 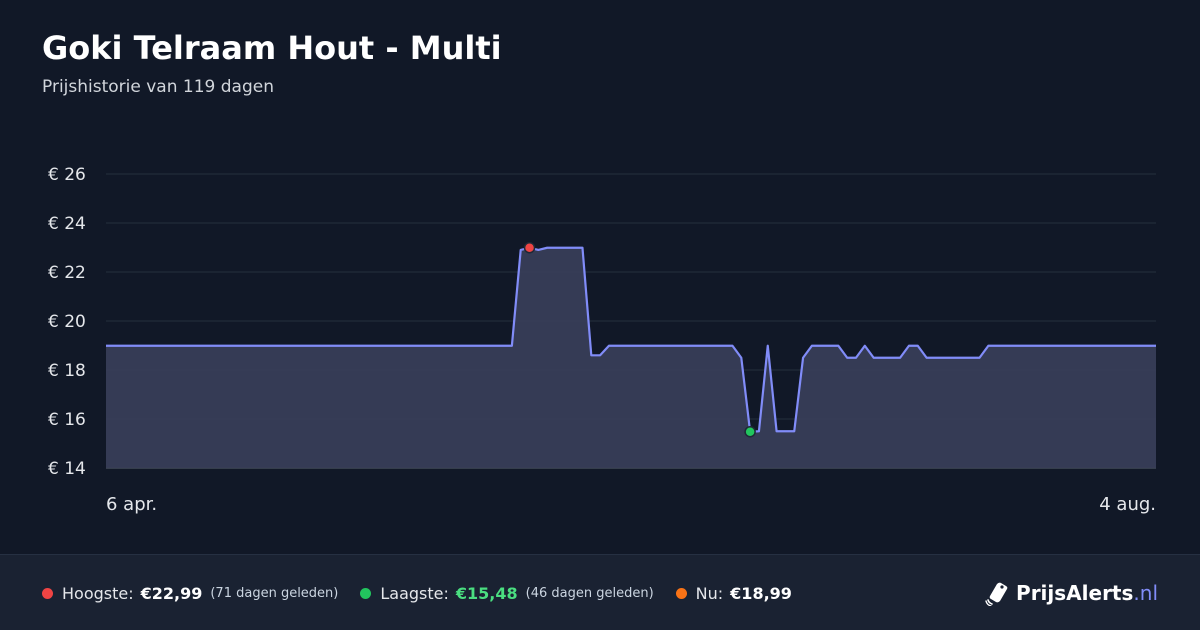 What do you see at coordinates (1075, 593) in the screenshot?
I see `logo-brand-text: PrijsAlerts` at bounding box center [1075, 593].